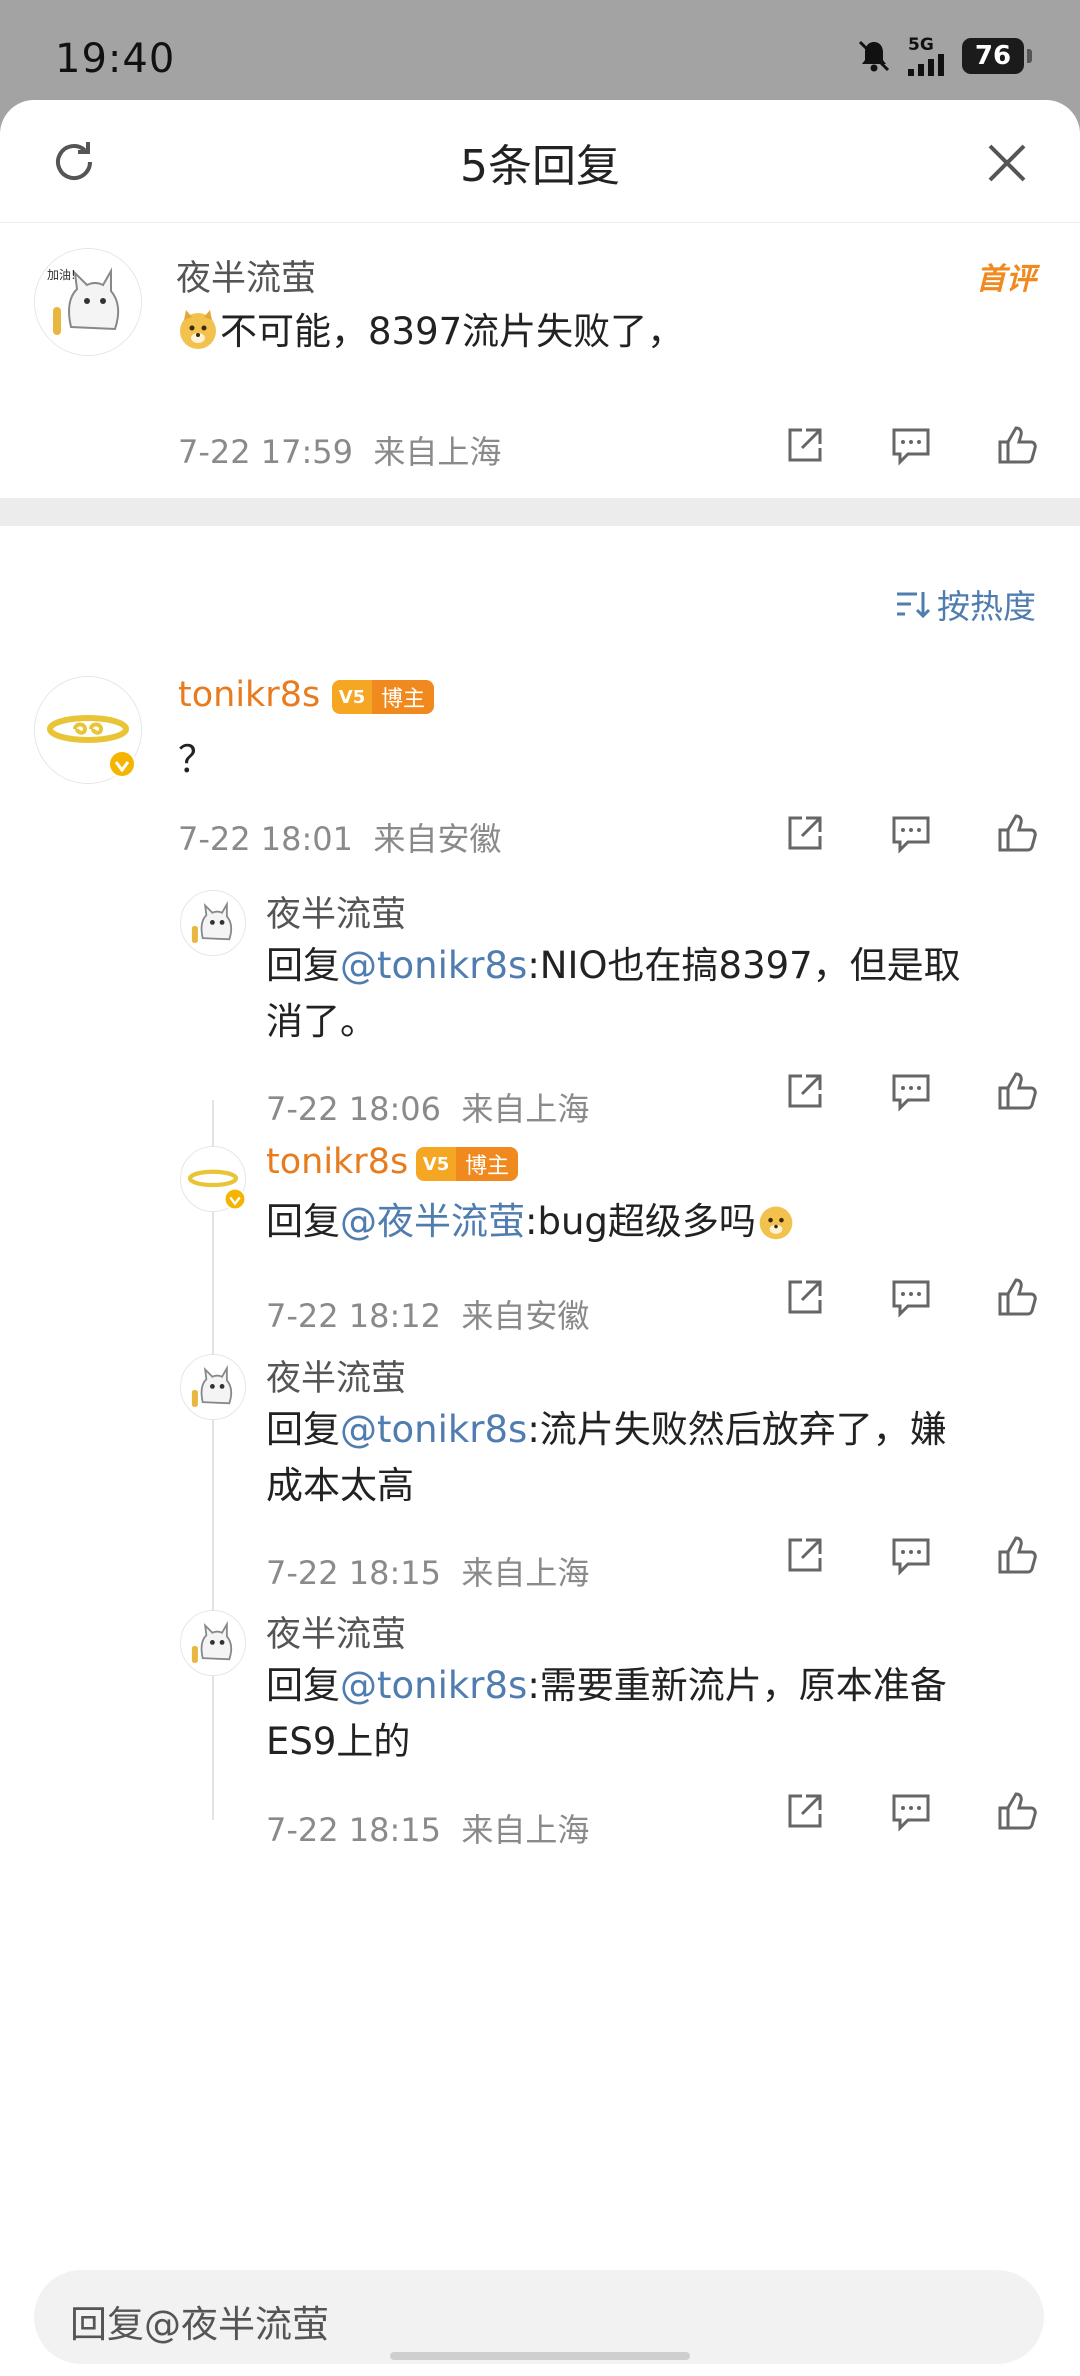 This screenshot has height=2376, width=1080. What do you see at coordinates (61, 275) in the screenshot?
I see `svg-text: 加油!` at bounding box center [61, 275].